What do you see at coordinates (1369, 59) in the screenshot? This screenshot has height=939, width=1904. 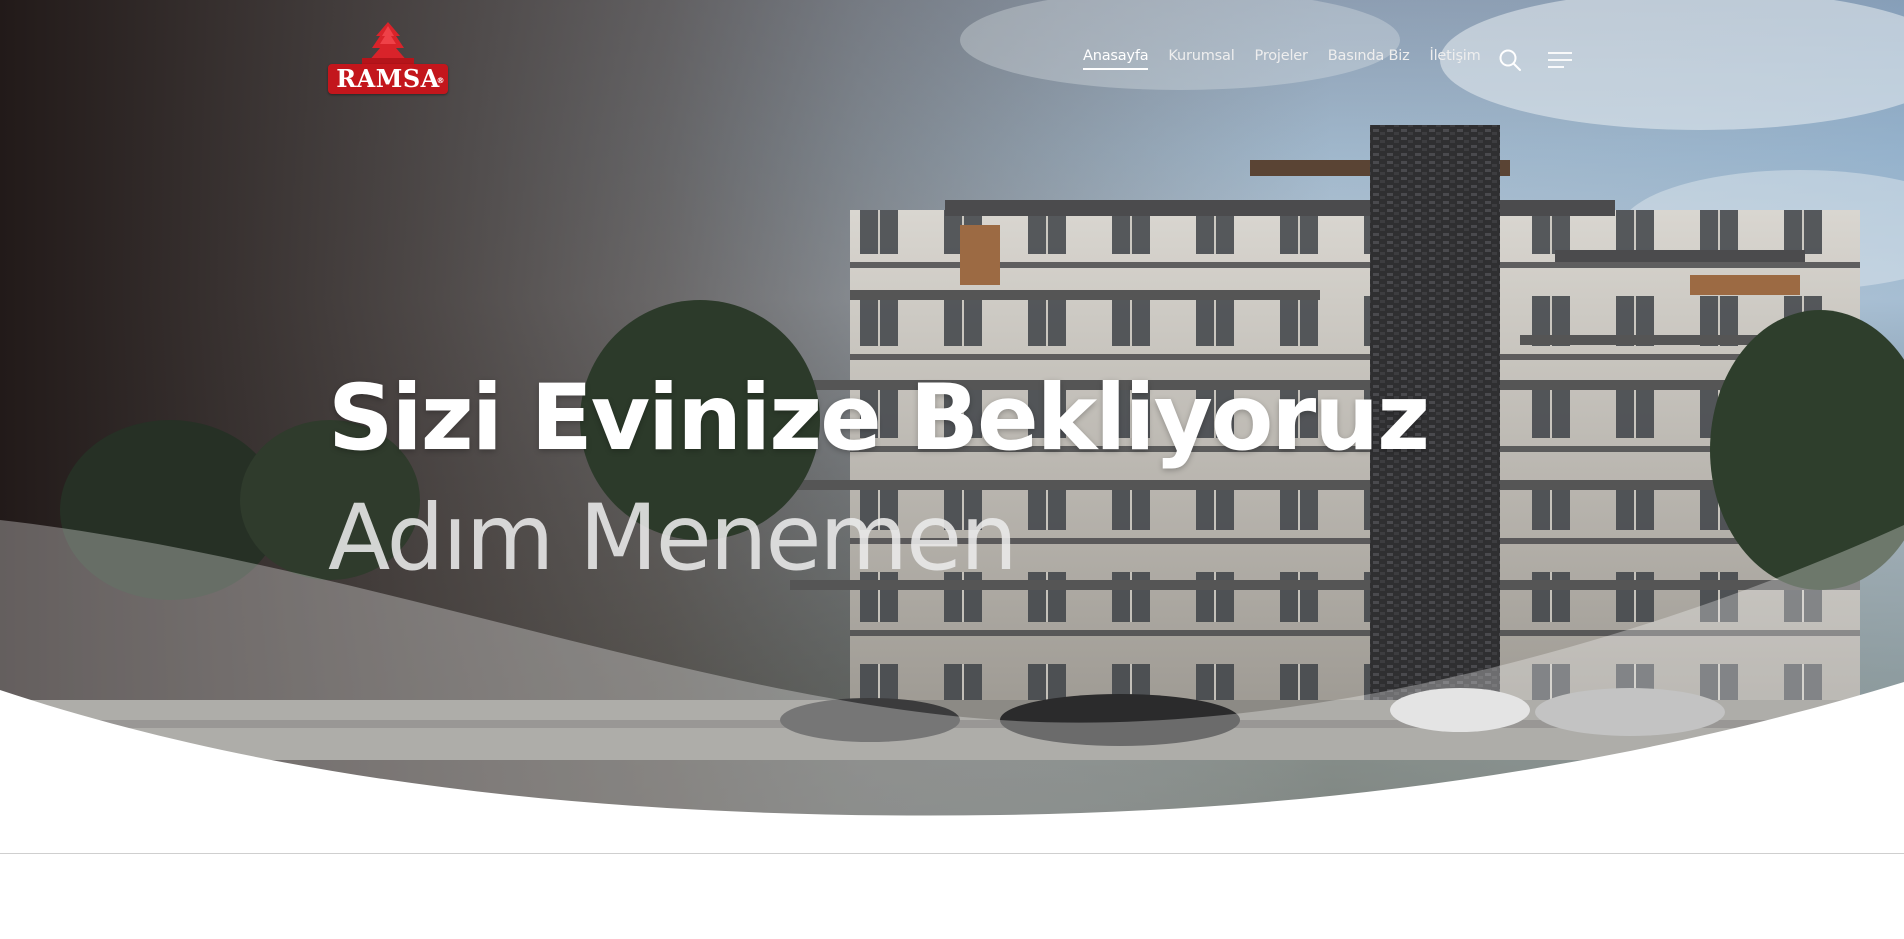 I see `nav-item-basinda-biz: Basında Biz` at bounding box center [1369, 59].